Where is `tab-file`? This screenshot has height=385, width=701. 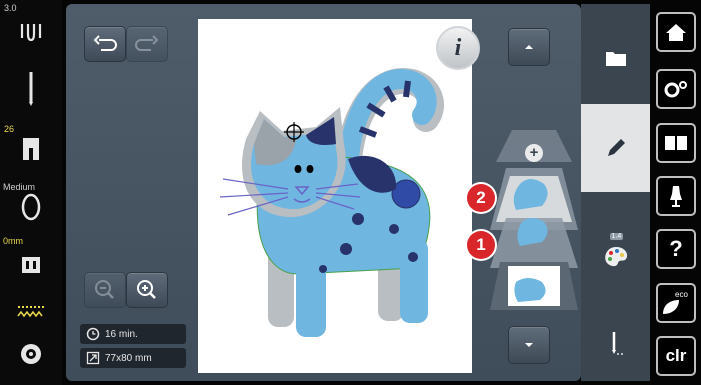 tab-file is located at coordinates (615, 58).